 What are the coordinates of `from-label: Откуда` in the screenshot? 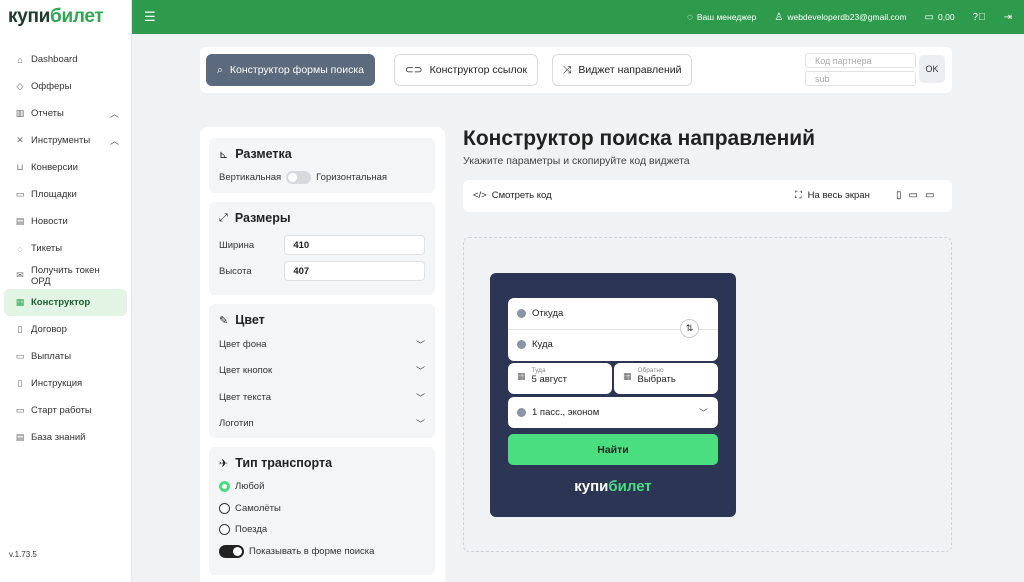 It's located at (548, 313).